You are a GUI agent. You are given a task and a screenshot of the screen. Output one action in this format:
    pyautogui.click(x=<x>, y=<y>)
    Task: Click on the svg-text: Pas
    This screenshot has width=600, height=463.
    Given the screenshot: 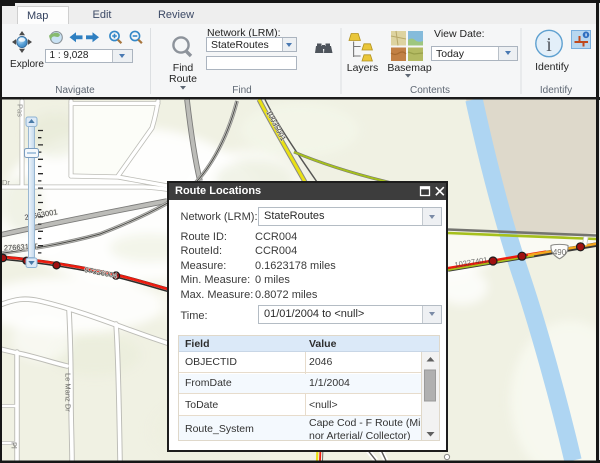 What is the action you would take?
    pyautogui.click(x=20, y=110)
    